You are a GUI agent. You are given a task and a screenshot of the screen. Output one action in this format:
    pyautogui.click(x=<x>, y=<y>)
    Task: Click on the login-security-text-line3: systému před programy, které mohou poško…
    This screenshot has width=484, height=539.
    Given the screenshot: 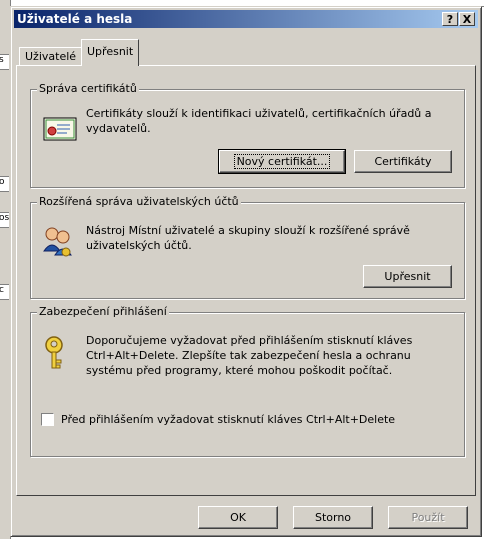 What is the action you would take?
    pyautogui.click(x=239, y=370)
    